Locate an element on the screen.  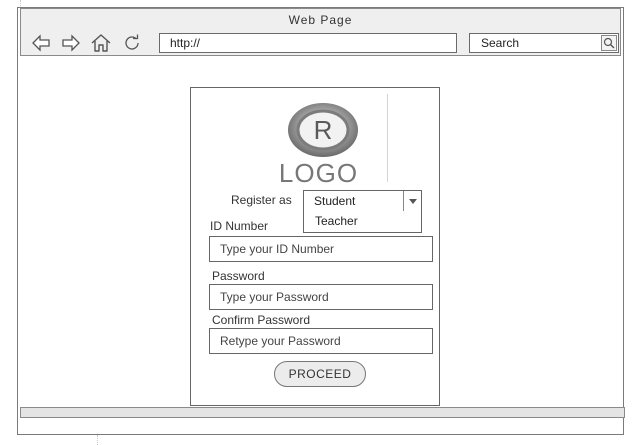
role-selected-value: Student is located at coordinates (335, 201).